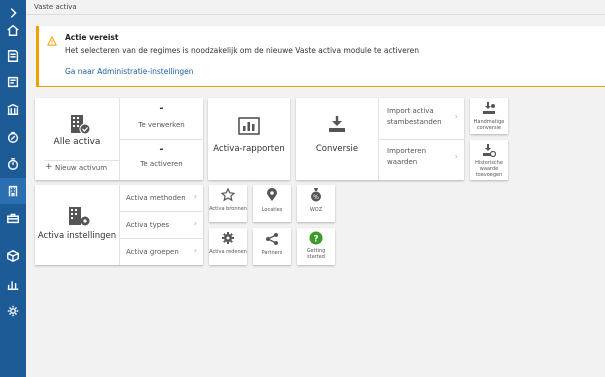  I want to click on all-assets-title: Alle activa, so click(77, 142).